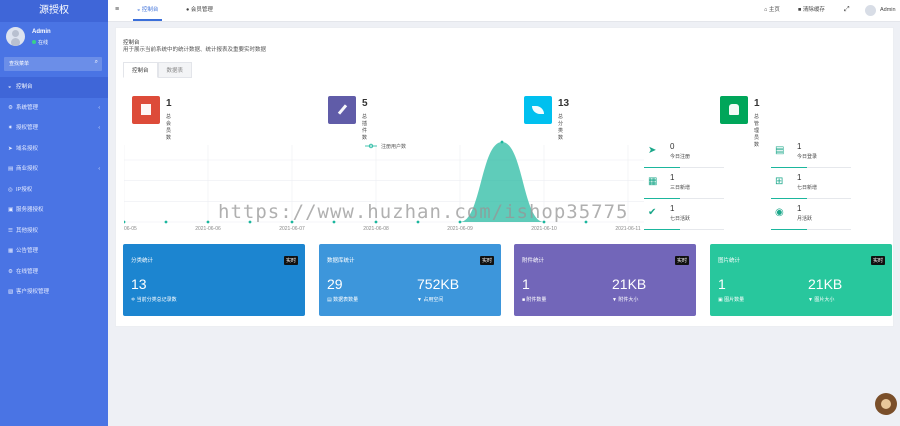 Image resolution: width=900 pixels, height=426 pixels. Describe the element at coordinates (33, 292) in the screenshot. I see `sidebar-item-label: 客户授权管理` at that location.